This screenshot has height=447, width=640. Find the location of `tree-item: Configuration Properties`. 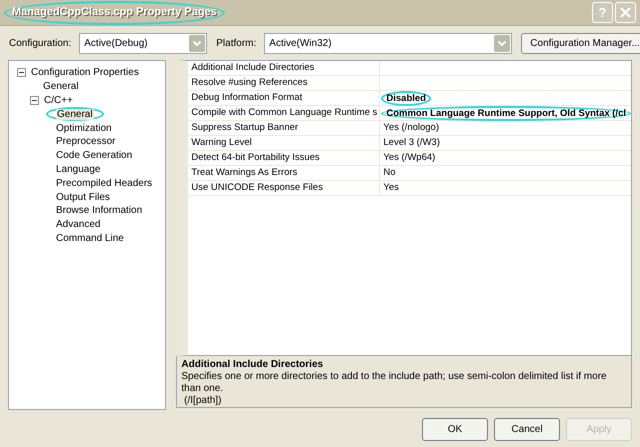

tree-item: Configuration Properties is located at coordinates (85, 72).